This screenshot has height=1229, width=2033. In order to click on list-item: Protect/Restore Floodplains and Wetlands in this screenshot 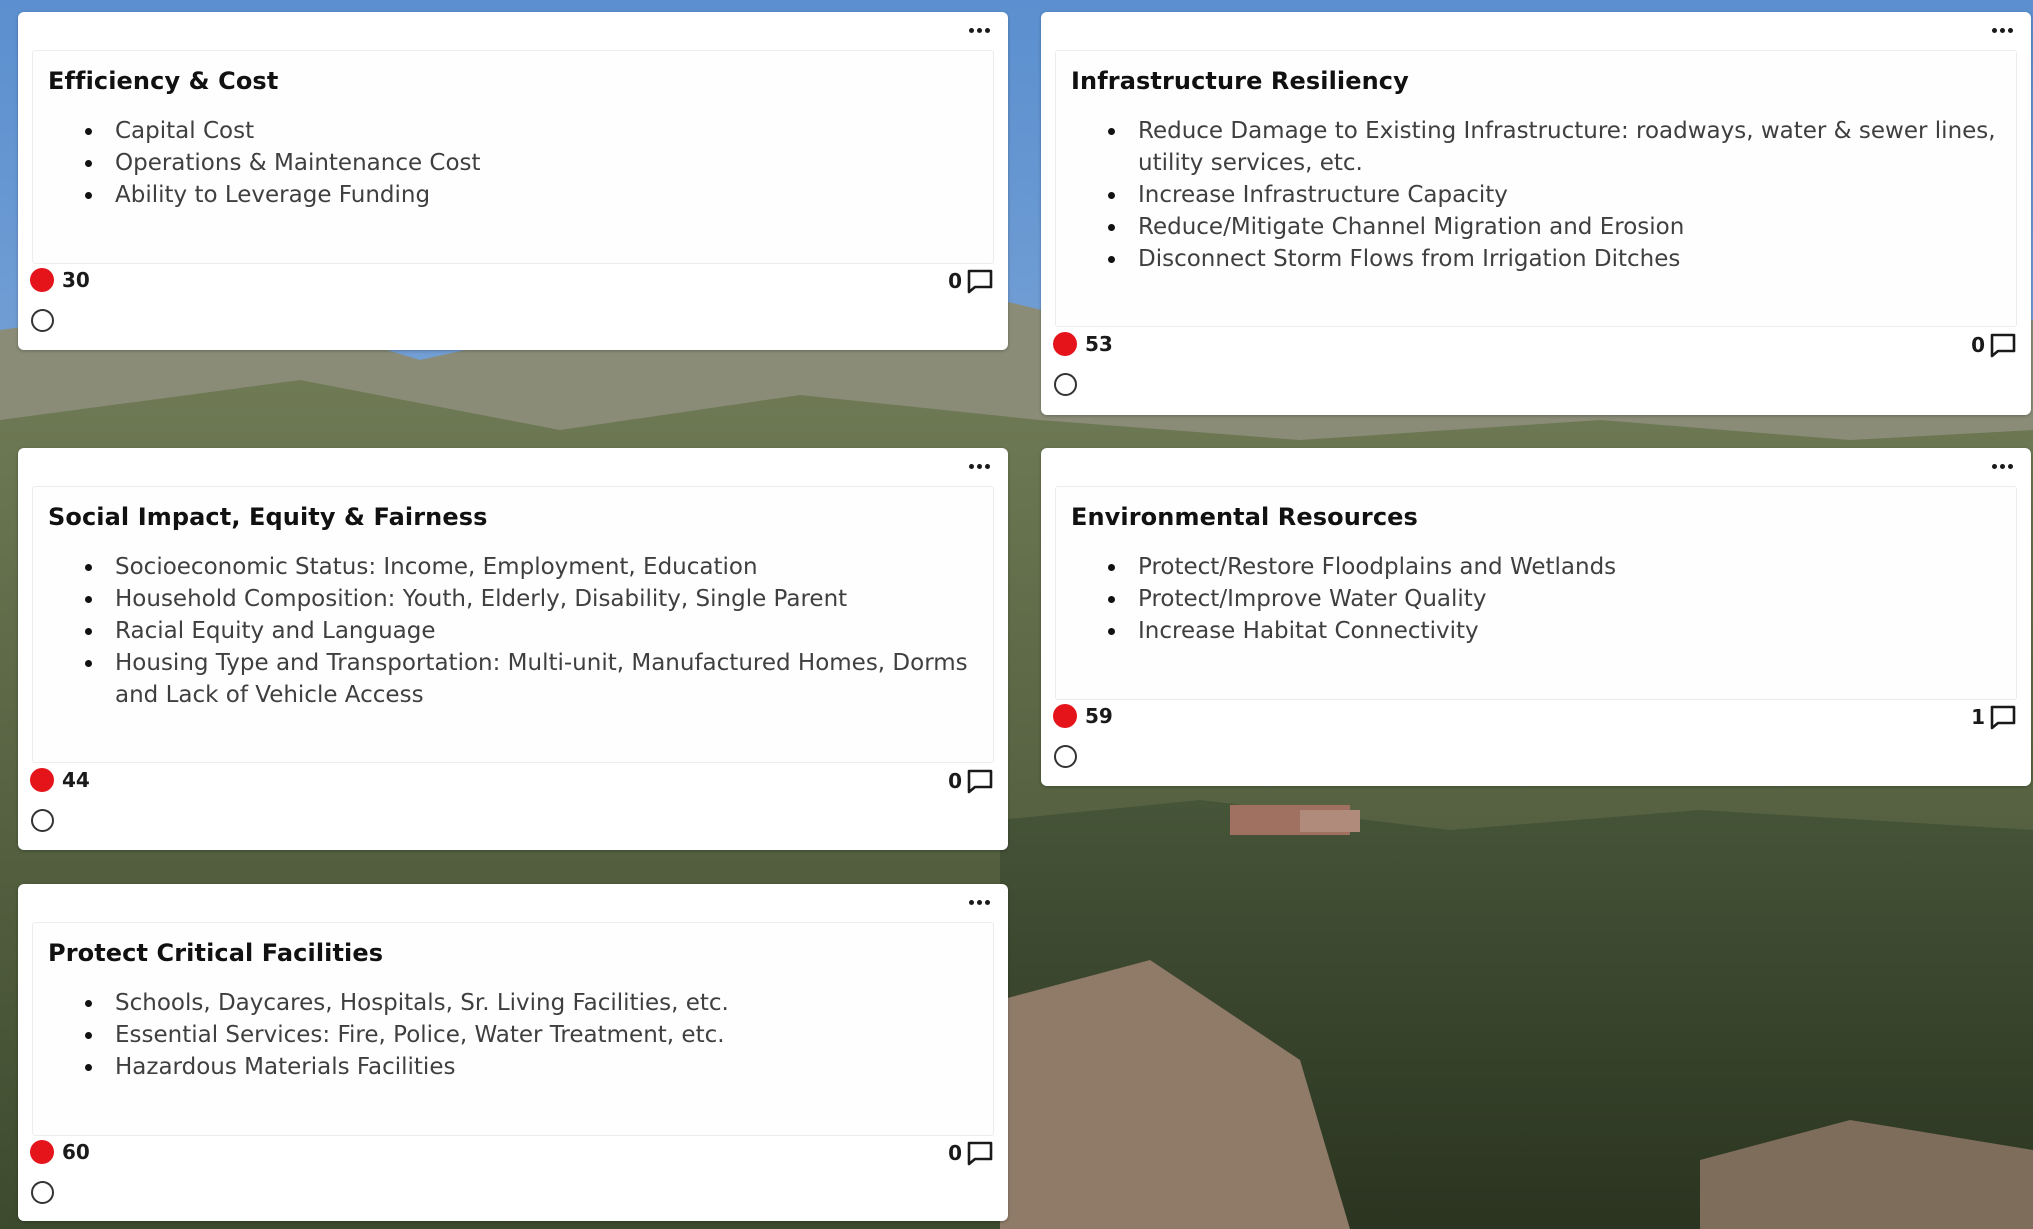, I will do `click(1557, 567)`.